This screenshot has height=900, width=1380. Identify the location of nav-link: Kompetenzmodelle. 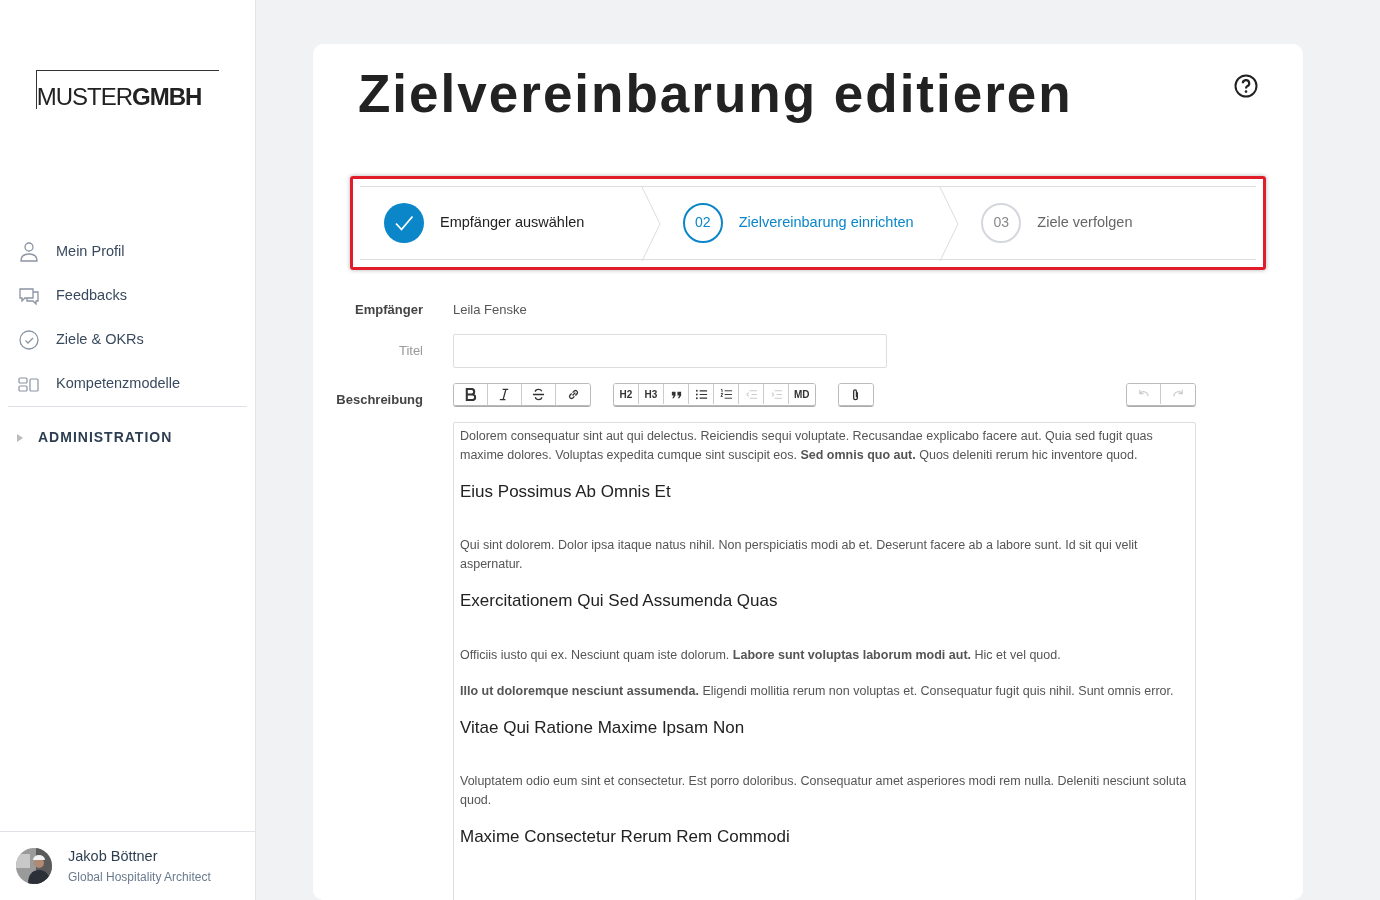
(127, 384).